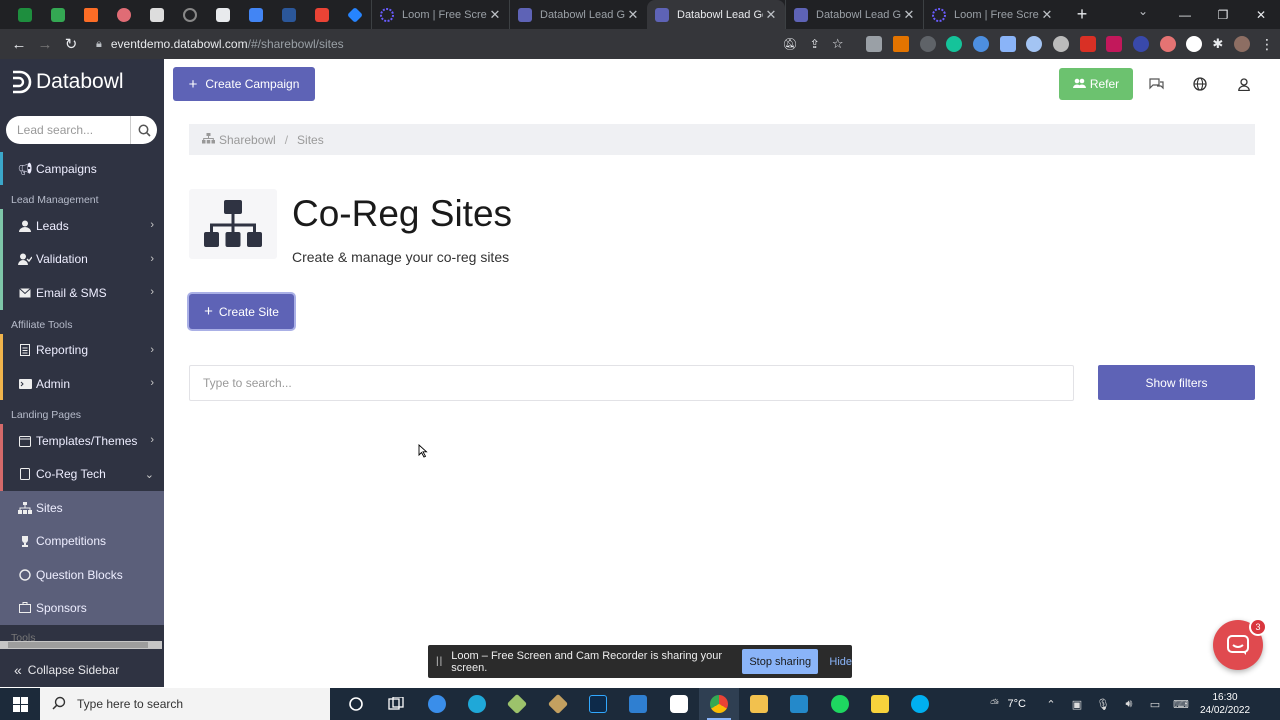 The image size is (1280, 720). What do you see at coordinates (20, 704) in the screenshot?
I see `windows-start-icon` at bounding box center [20, 704].